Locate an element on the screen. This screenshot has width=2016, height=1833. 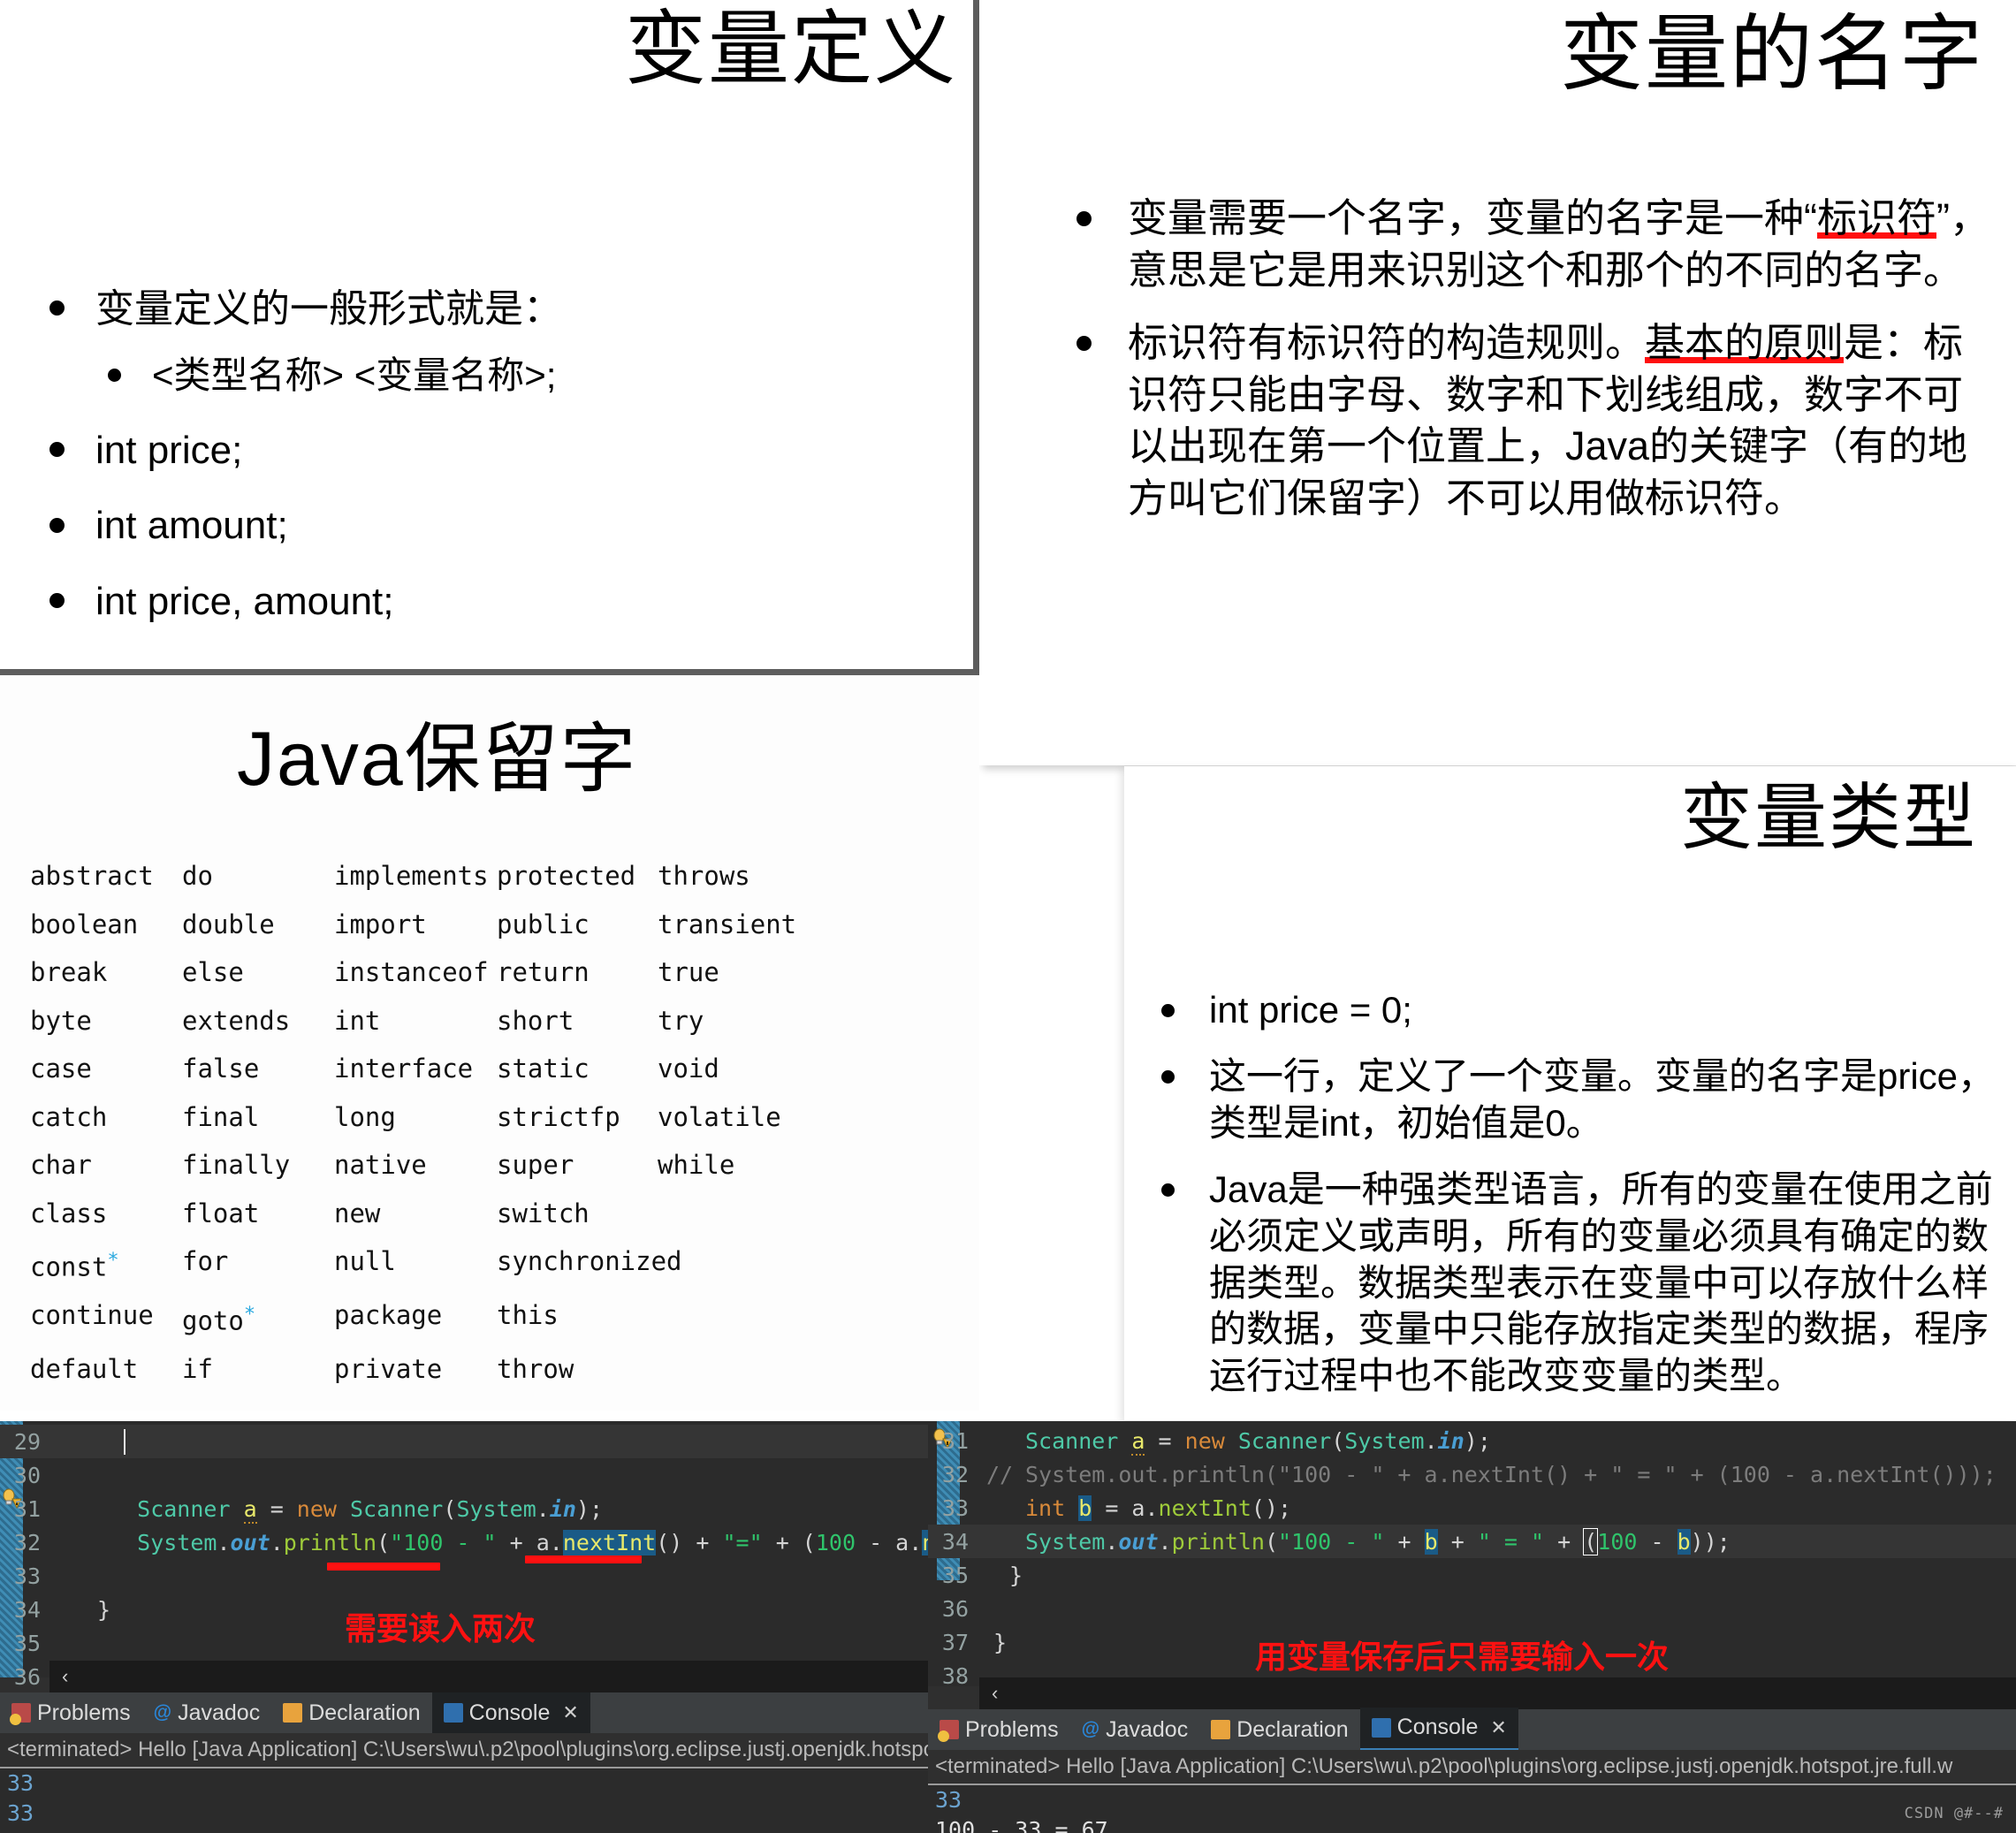
console-output-left: 33 33 100 - 33=67 is located at coordinates (464, 1800).